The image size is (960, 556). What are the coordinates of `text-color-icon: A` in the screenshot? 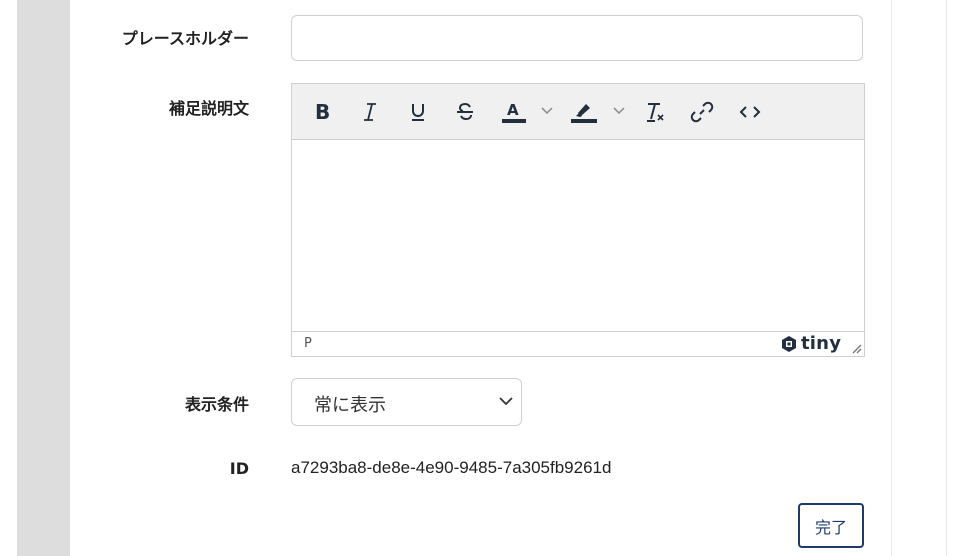 It's located at (514, 112).